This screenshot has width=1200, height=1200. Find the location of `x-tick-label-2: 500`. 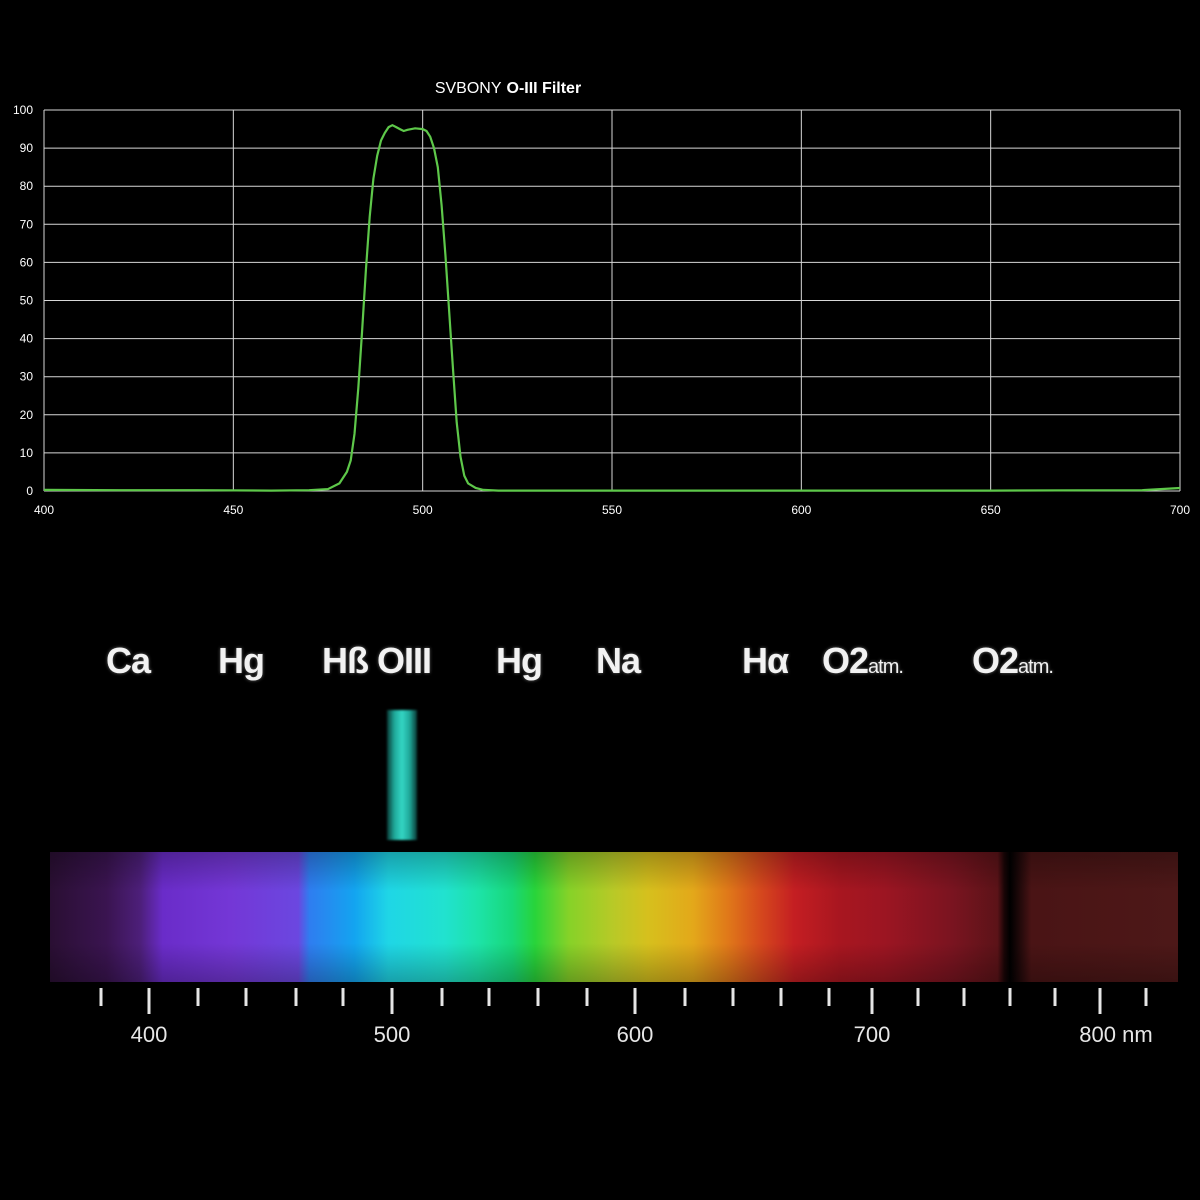

x-tick-label-2: 500 is located at coordinates (423, 510).